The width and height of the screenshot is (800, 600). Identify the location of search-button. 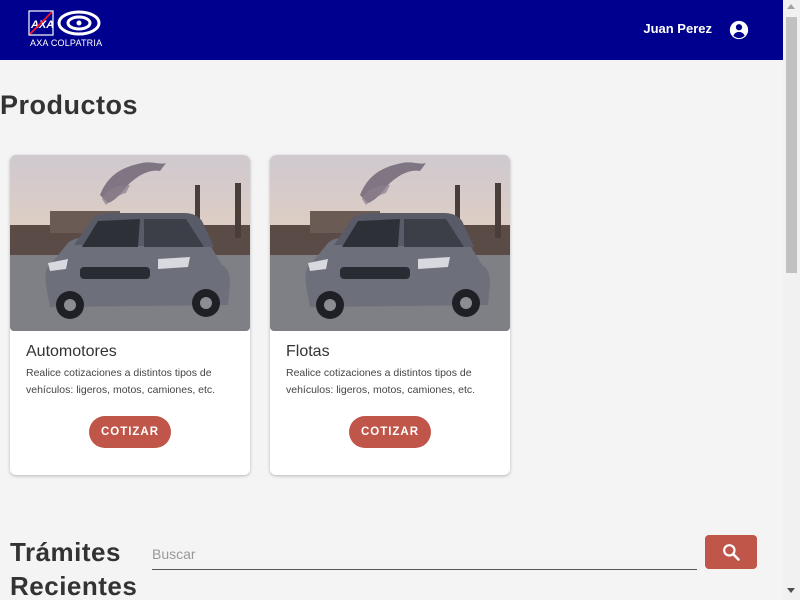
(731, 552).